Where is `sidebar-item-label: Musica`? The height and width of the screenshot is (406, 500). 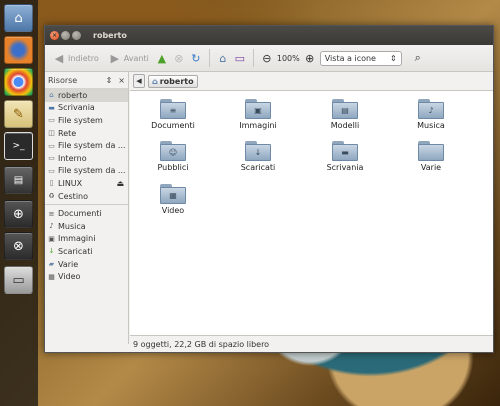 sidebar-item-label: Musica is located at coordinates (72, 226).